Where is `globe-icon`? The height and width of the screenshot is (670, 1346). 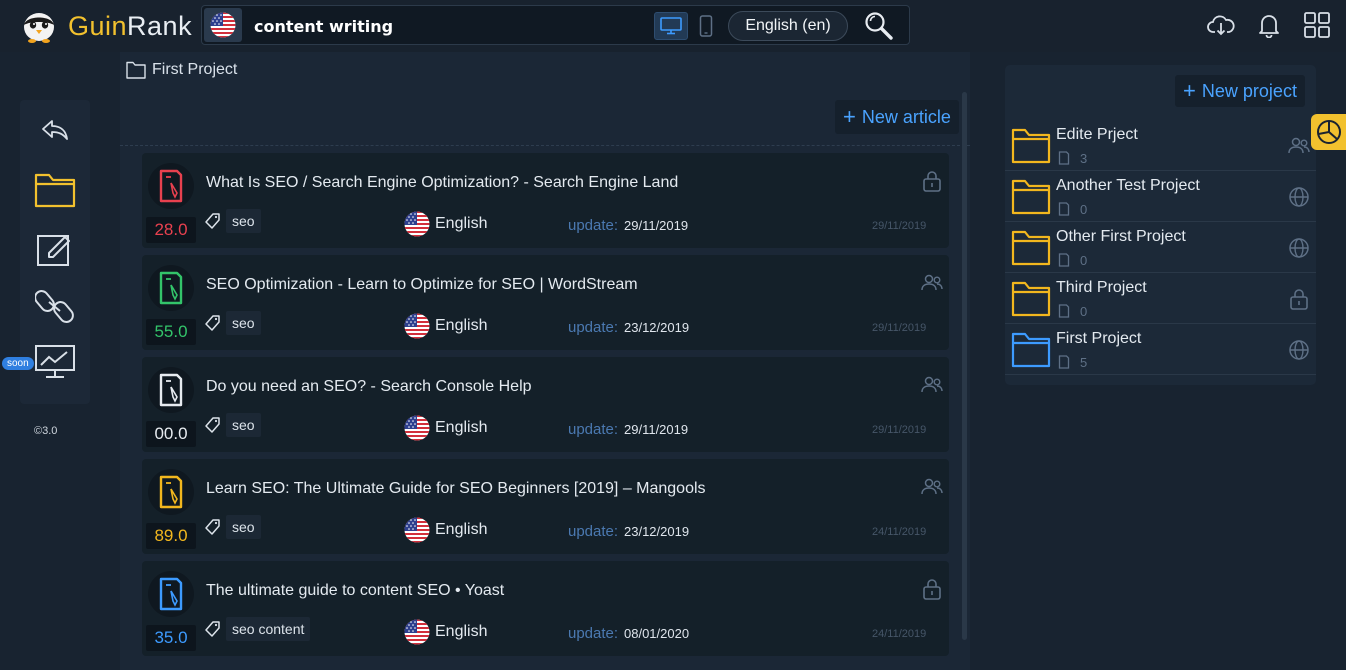 globe-icon is located at coordinates (1299, 197).